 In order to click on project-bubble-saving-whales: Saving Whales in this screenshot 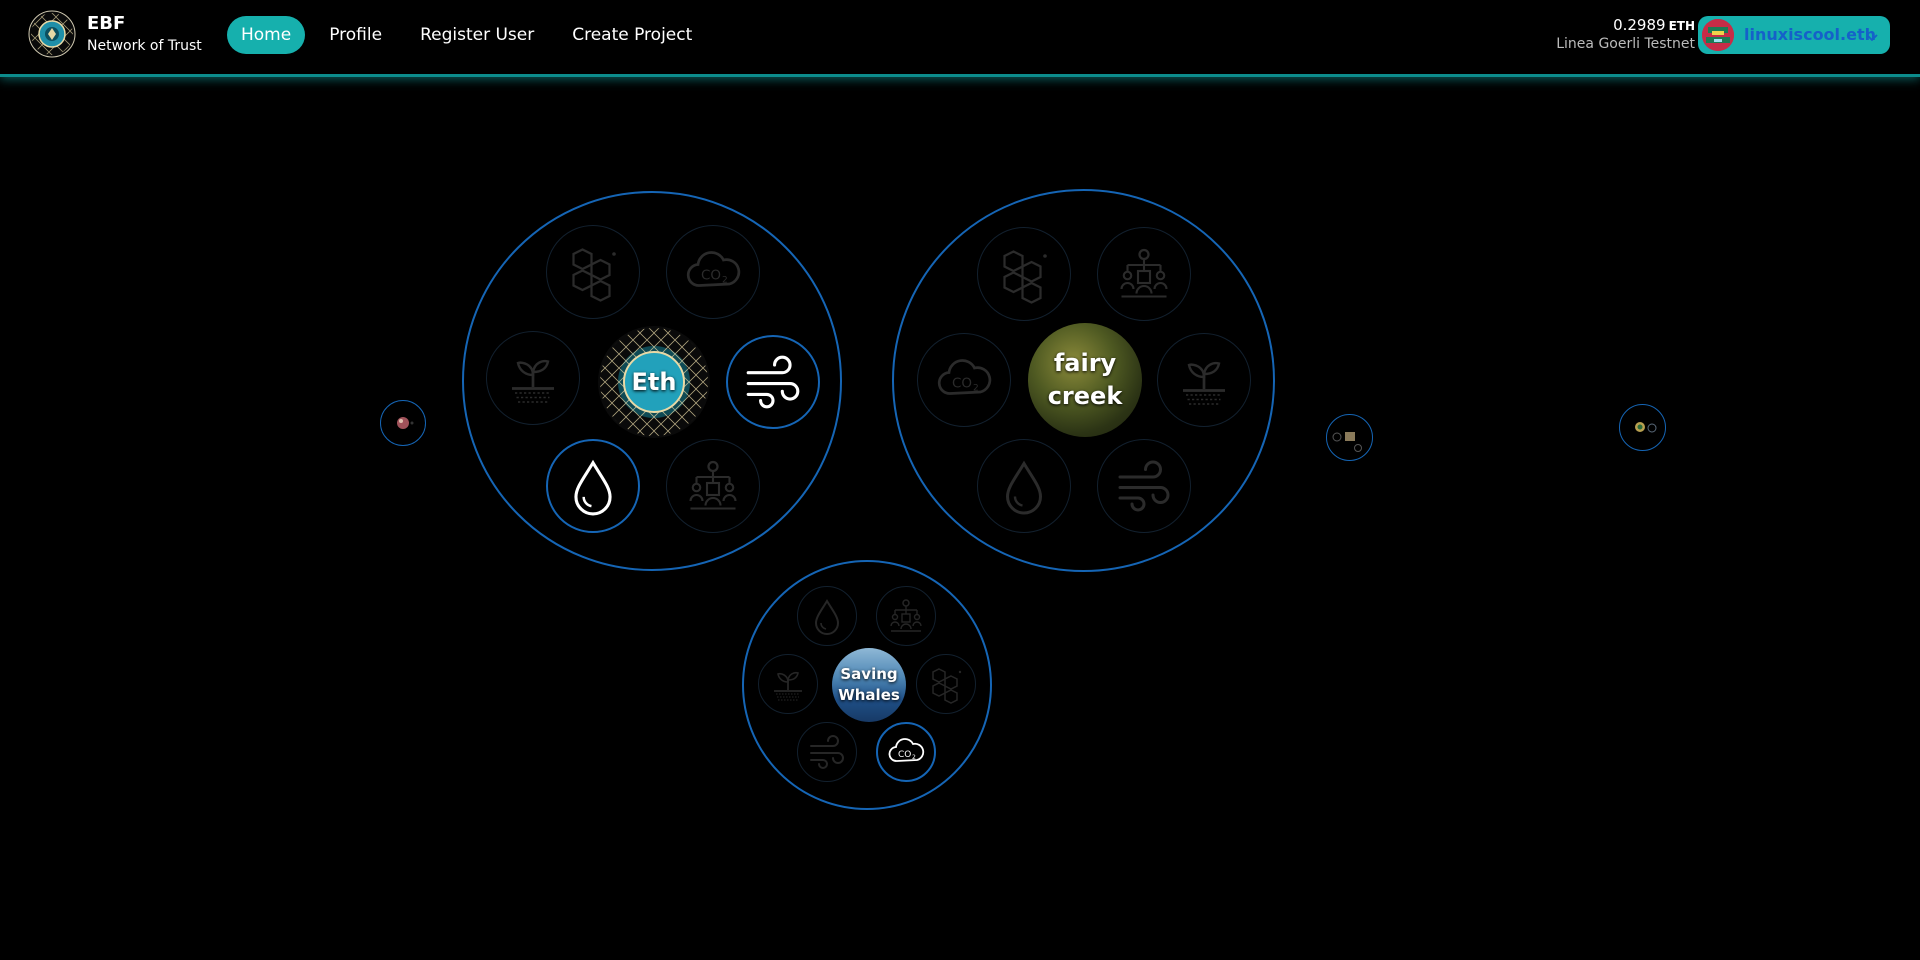, I will do `click(867, 685)`.